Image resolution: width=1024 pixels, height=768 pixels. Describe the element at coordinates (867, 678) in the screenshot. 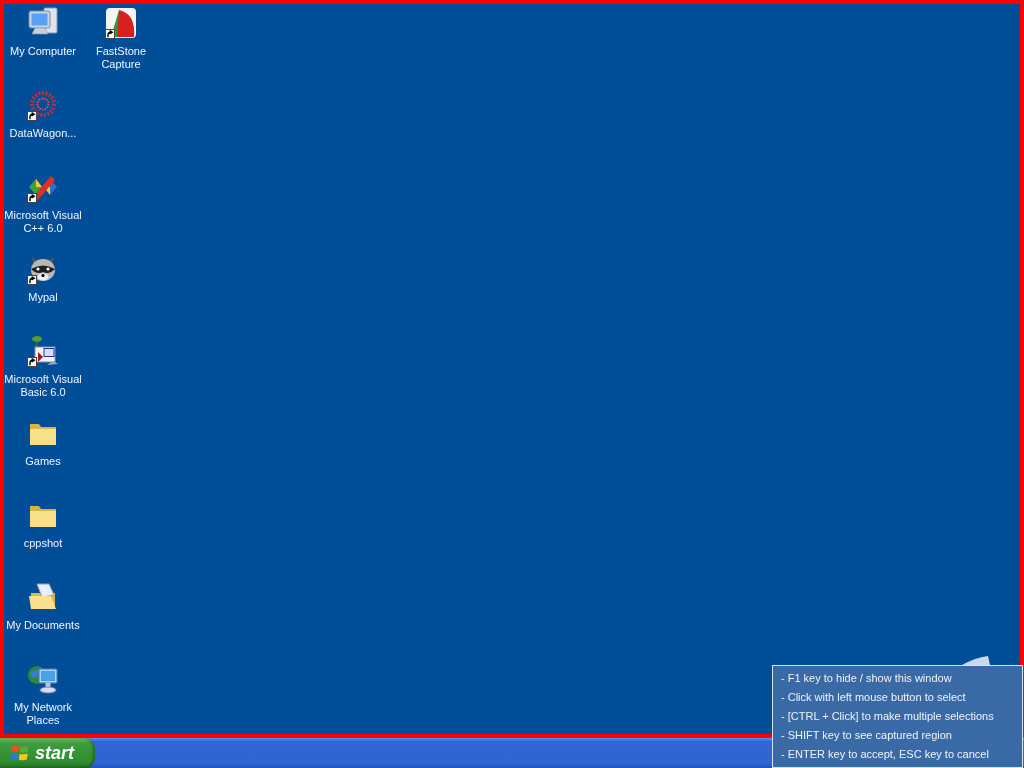

I see `hint-text: - F1 key to hide / show this window` at that location.